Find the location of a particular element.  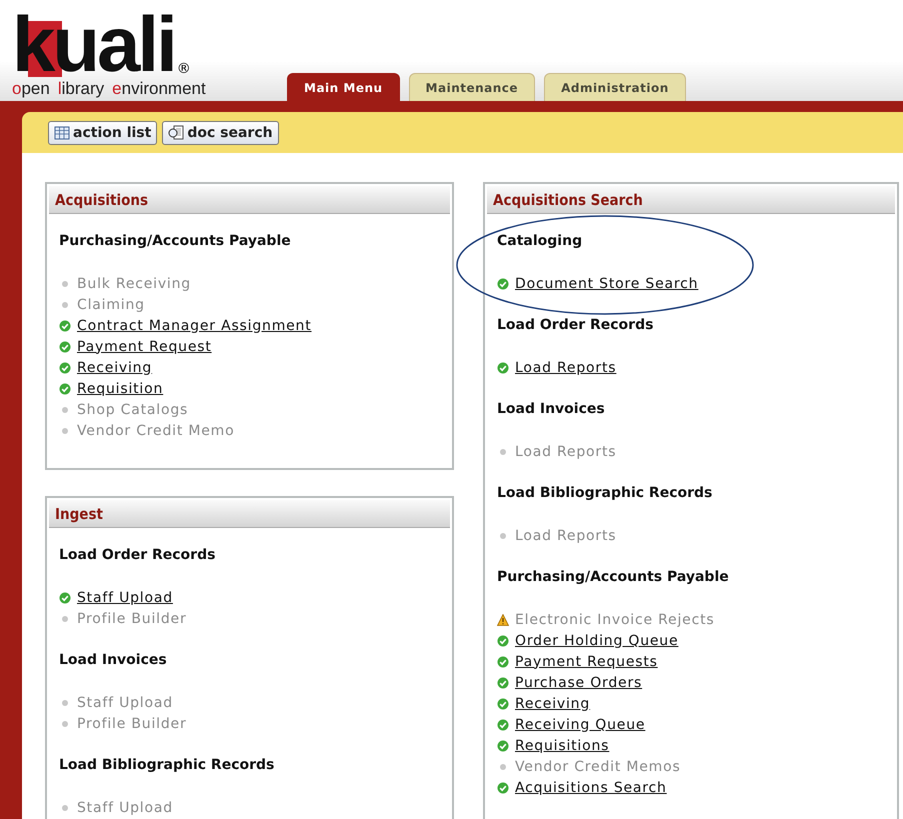

menu-link: Contract Manager Assignment is located at coordinates (194, 326).